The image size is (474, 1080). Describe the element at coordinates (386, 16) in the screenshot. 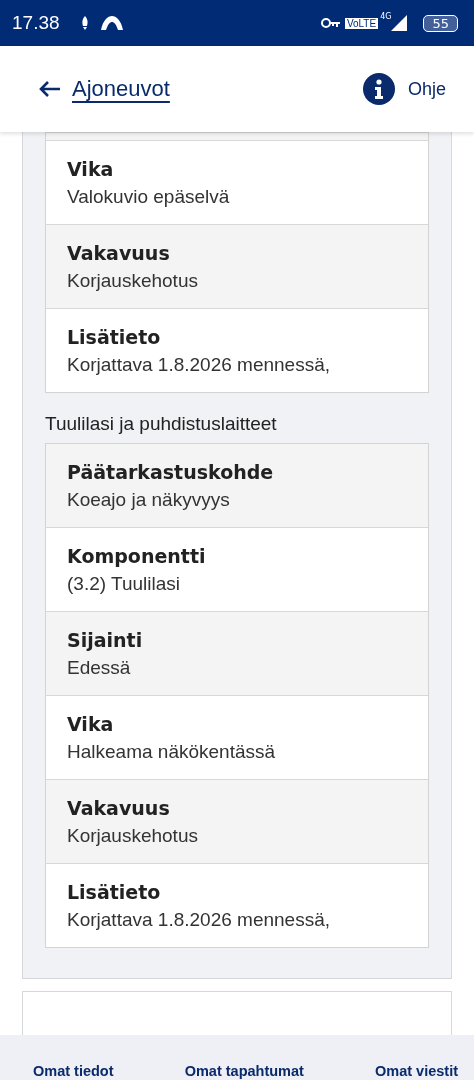

I see `network-type: 4G` at that location.